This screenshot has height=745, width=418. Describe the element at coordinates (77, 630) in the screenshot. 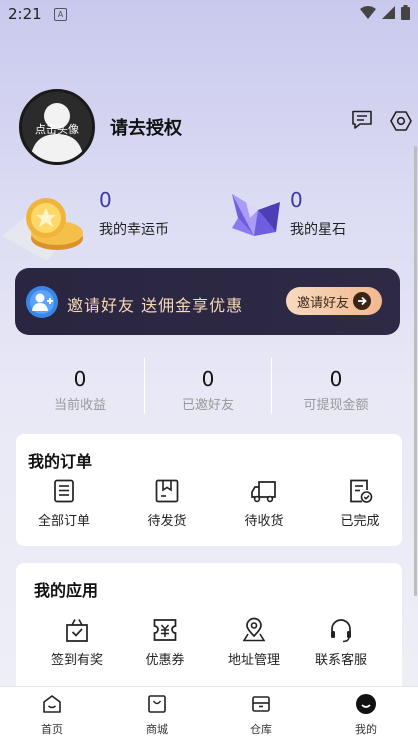

I see `gift-bag-icon` at that location.